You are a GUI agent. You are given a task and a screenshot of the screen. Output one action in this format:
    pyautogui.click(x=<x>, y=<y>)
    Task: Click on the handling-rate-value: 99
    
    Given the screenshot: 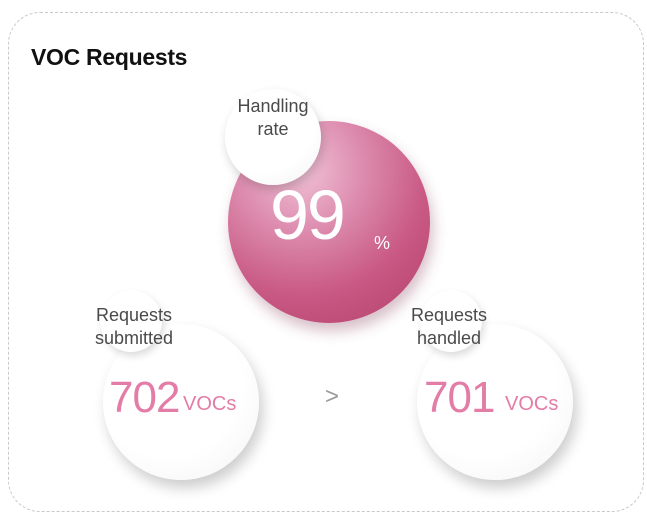 What is the action you would take?
    pyautogui.click(x=308, y=215)
    